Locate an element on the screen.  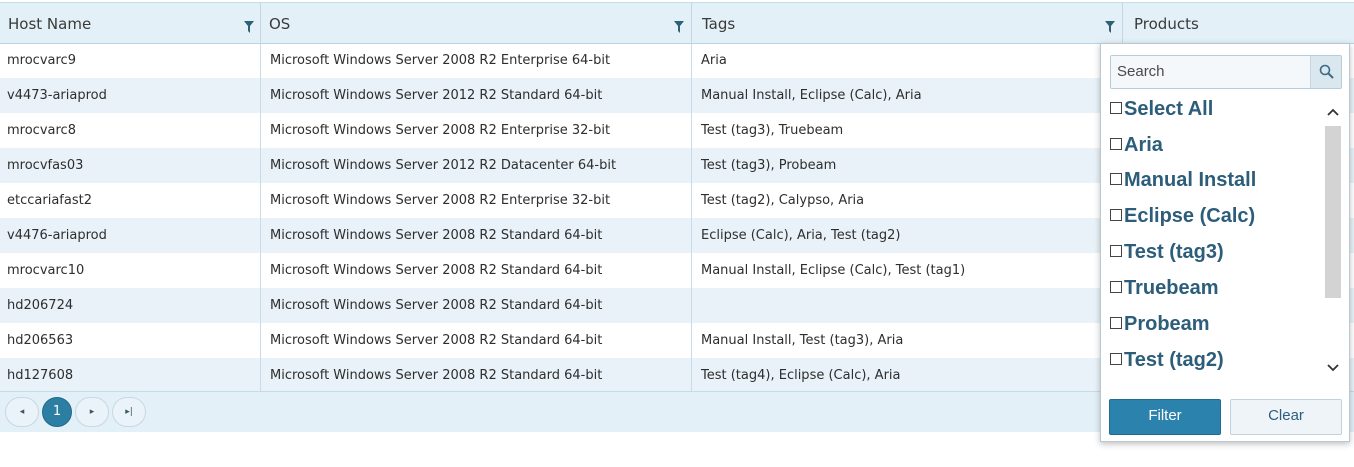
option-probeam: Probeam is located at coordinates (1160, 328).